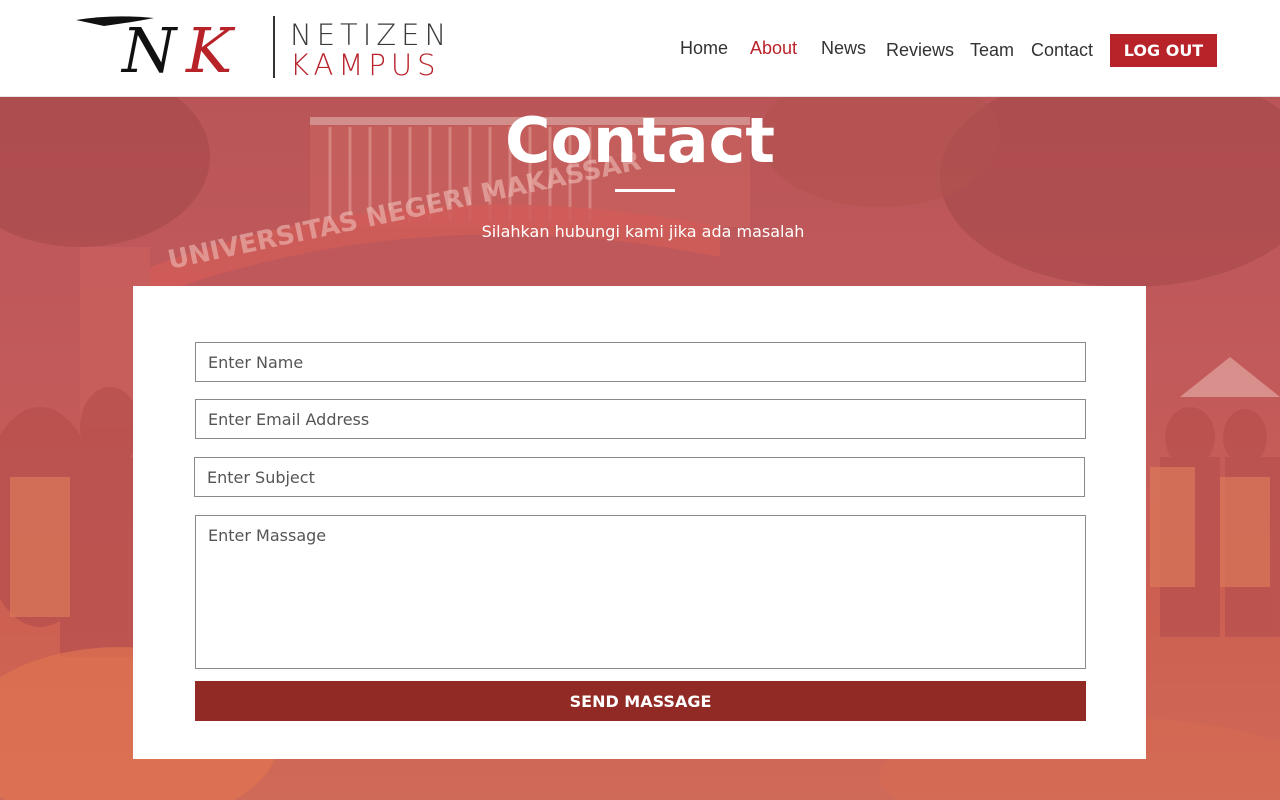 The height and width of the screenshot is (800, 1280). Describe the element at coordinates (210, 48) in the screenshot. I see `svg-text: K` at that location.